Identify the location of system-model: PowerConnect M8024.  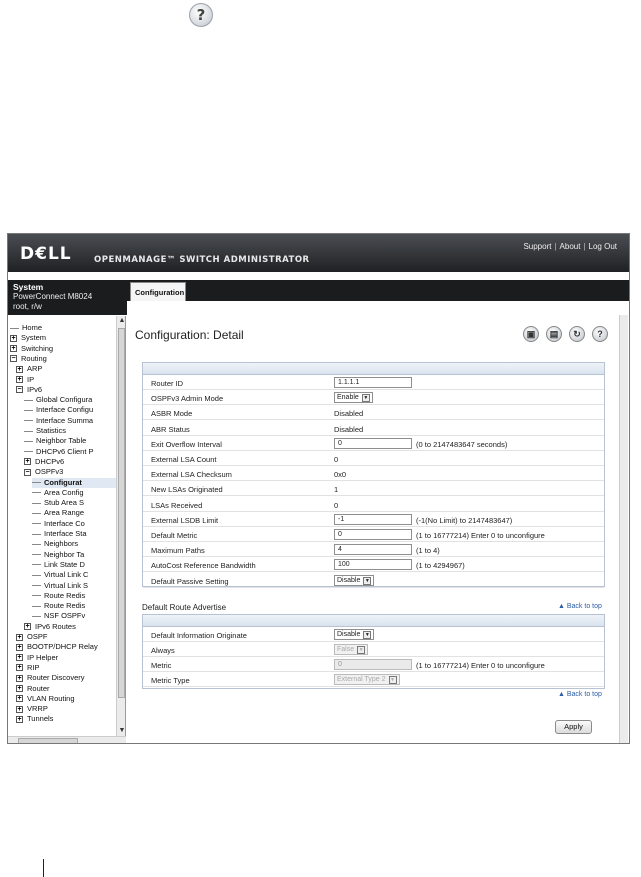
(53, 296).